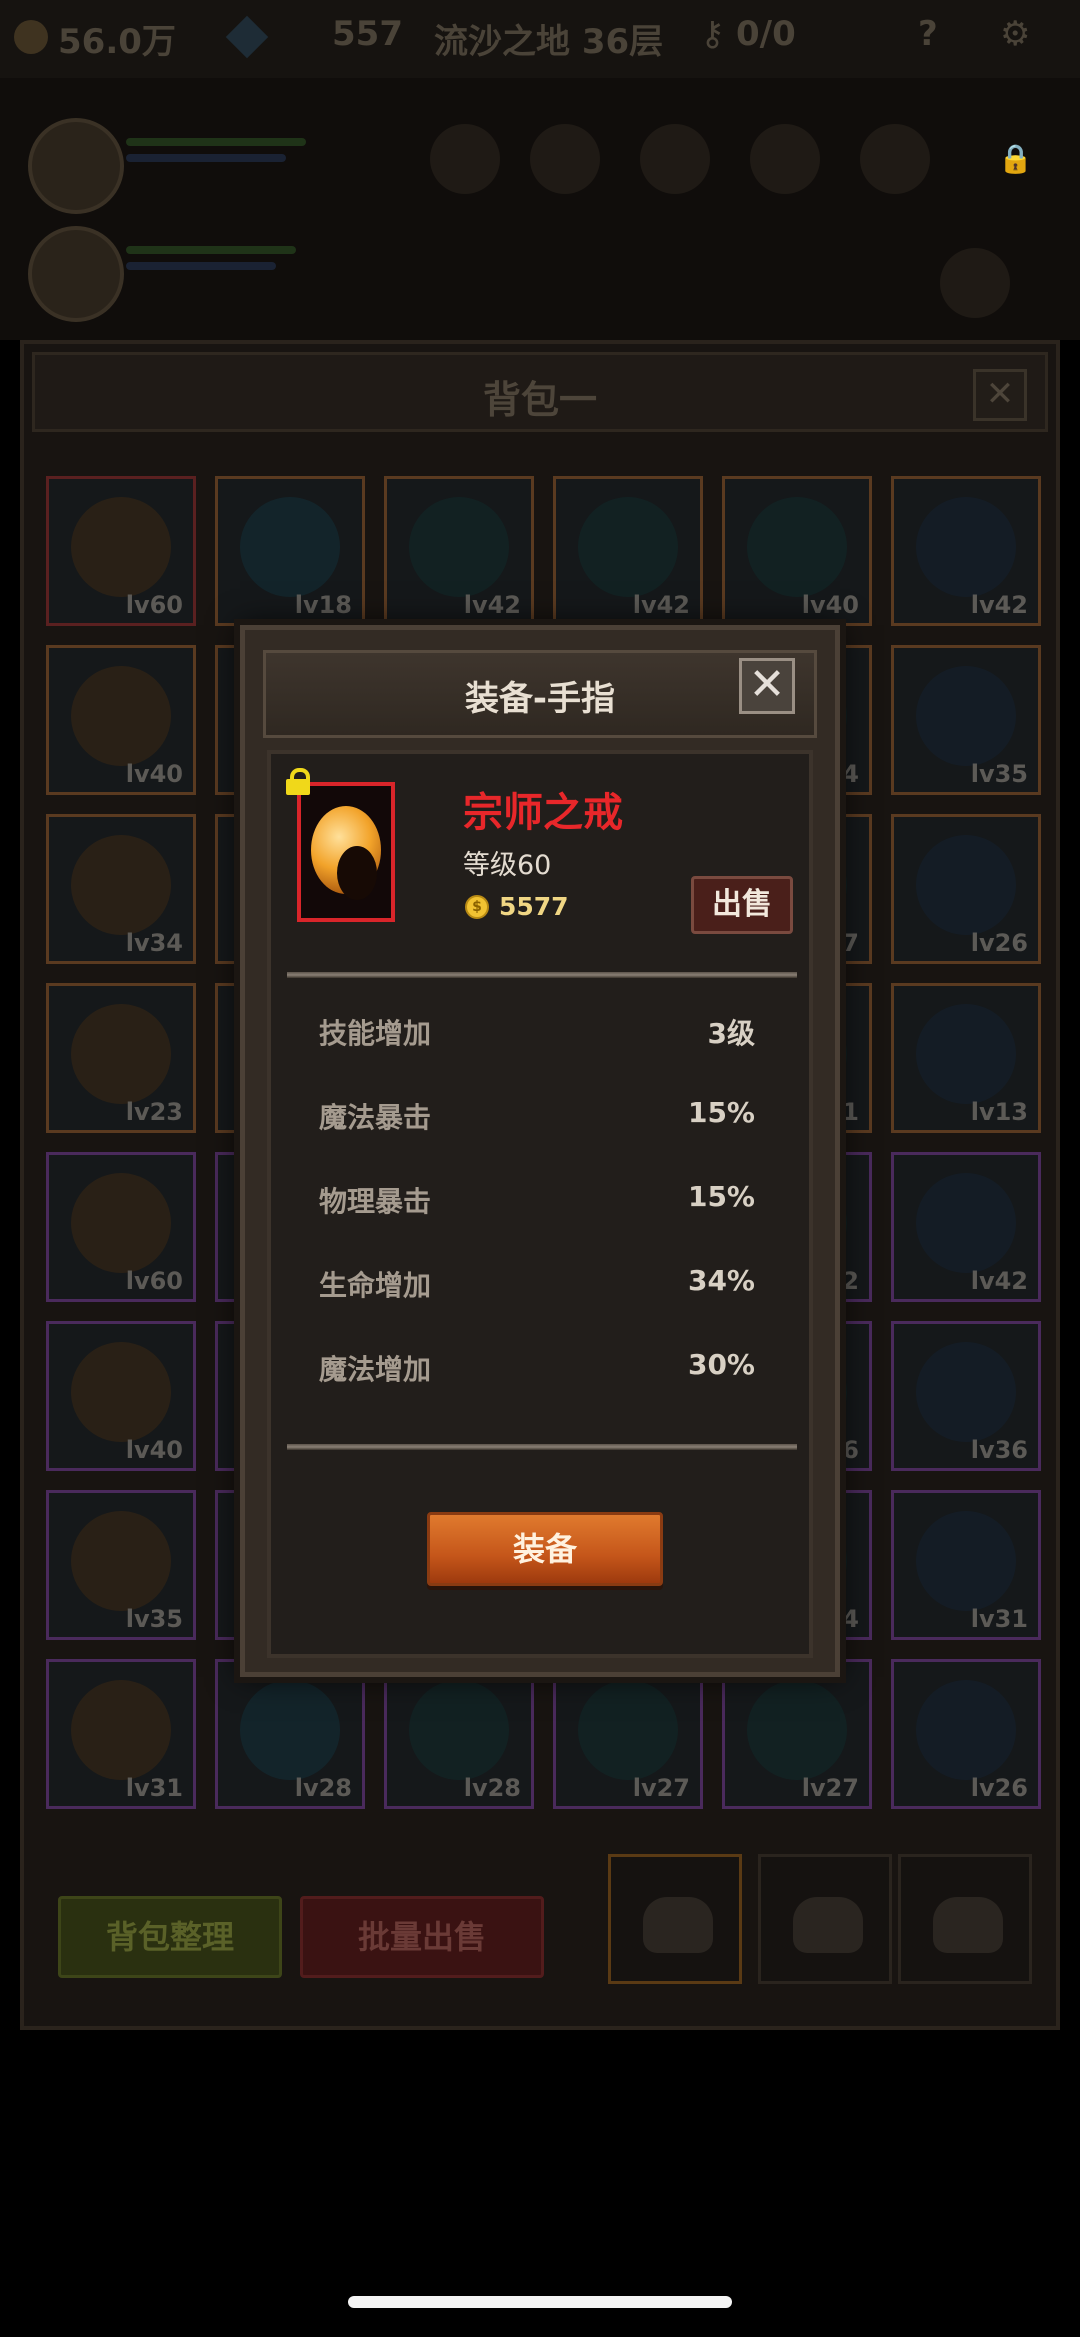 Image resolution: width=1080 pixels, height=2337 pixels. I want to click on stat-row: 技能增加 3级, so click(537, 1029).